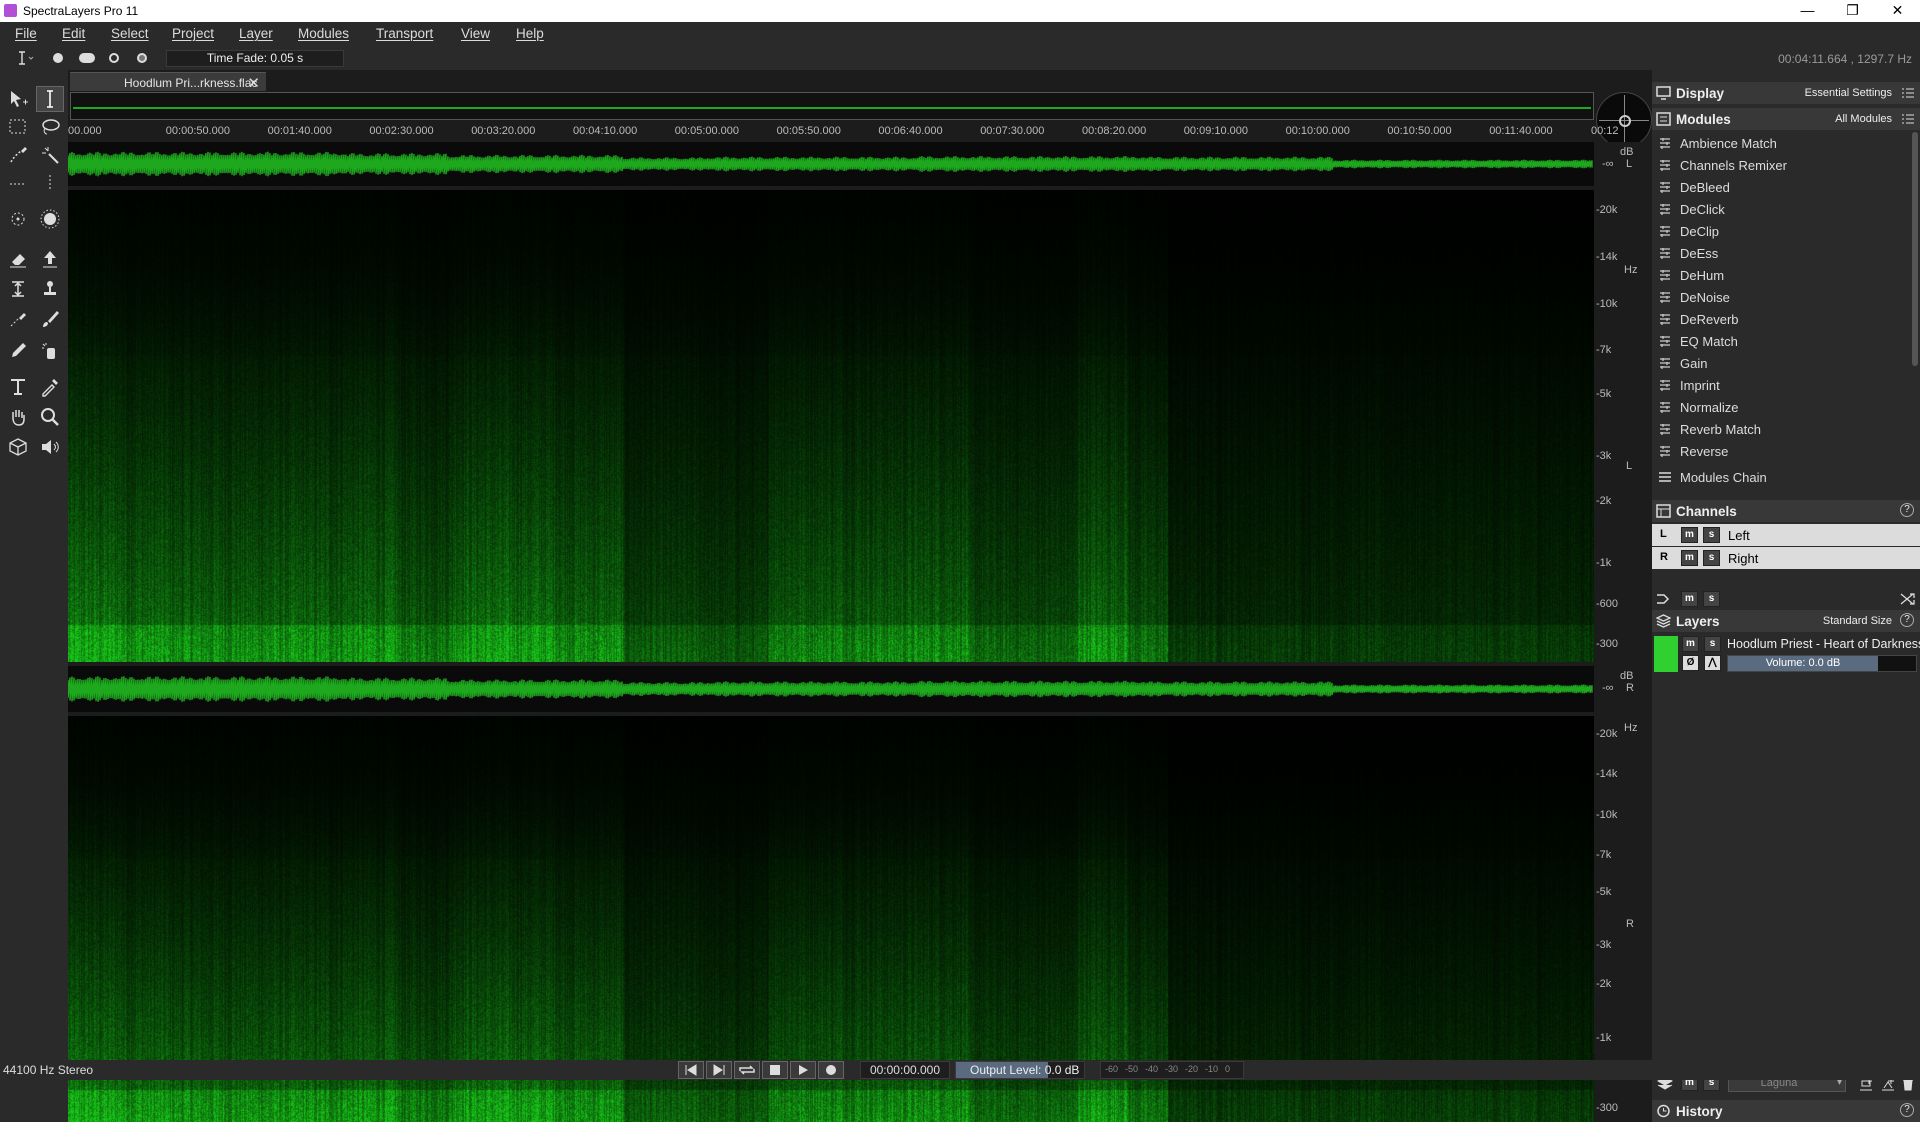 The image size is (1920, 1122). What do you see at coordinates (1822, 663) in the screenshot?
I see `layer-volume-slider: Volume: 0.0 dB` at bounding box center [1822, 663].